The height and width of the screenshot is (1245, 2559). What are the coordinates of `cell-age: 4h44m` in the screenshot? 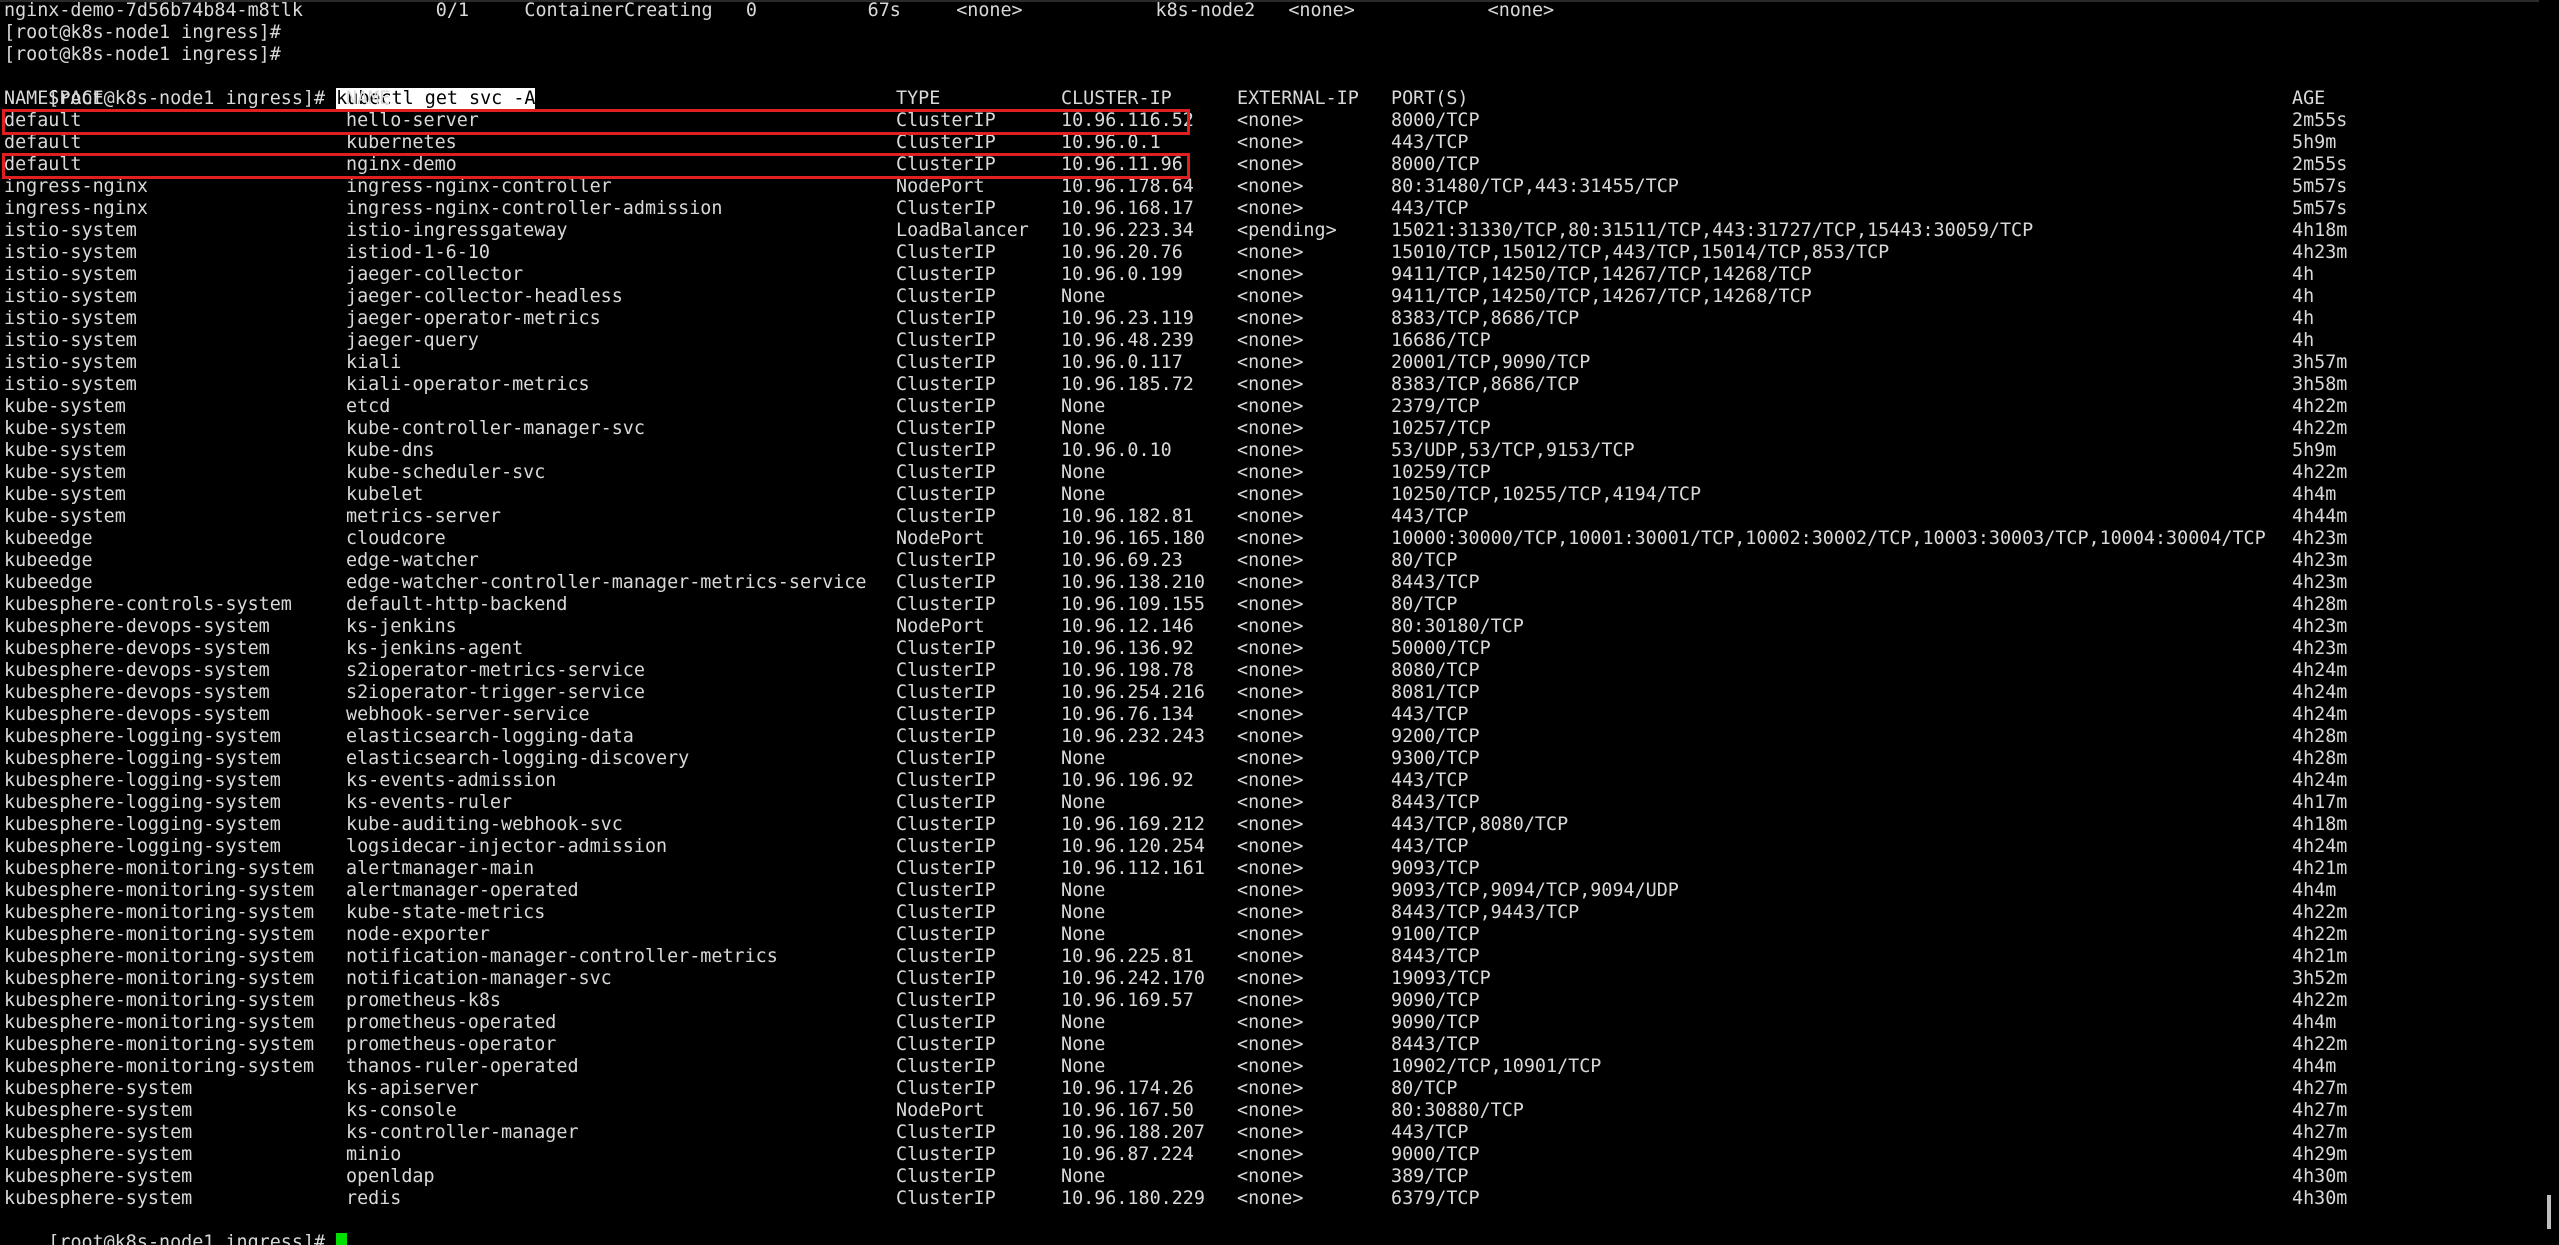 It's located at (2320, 516).